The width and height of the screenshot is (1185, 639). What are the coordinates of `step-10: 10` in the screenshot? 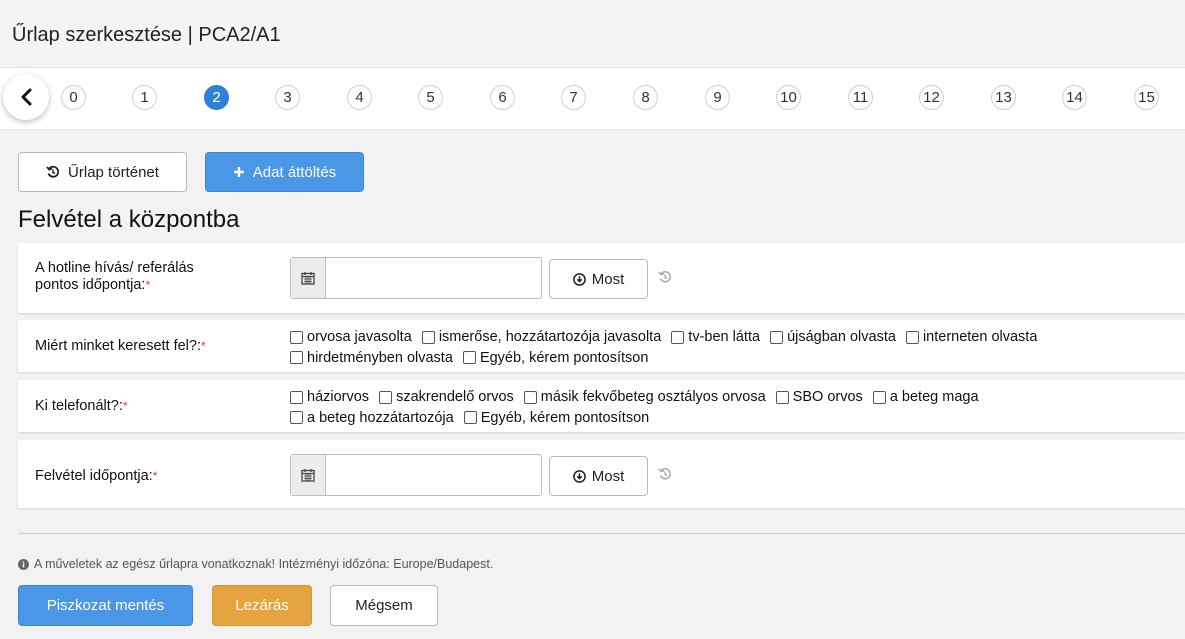 It's located at (788, 97).